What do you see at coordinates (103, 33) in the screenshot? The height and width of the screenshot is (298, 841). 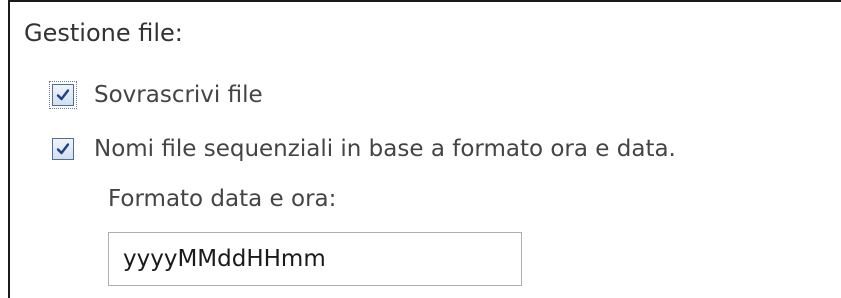 I see `section-title: Gestione file:` at bounding box center [103, 33].